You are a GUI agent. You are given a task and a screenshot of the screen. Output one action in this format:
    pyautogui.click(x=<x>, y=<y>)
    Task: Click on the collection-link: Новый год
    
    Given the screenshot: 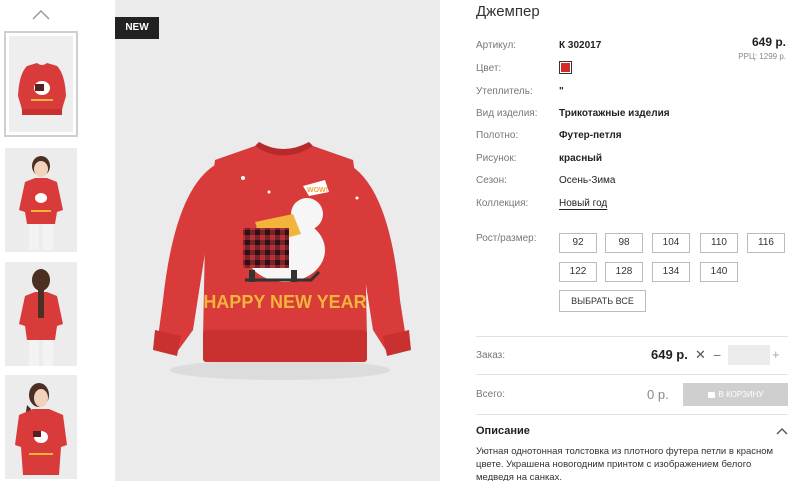 What is the action you would take?
    pyautogui.click(x=583, y=203)
    